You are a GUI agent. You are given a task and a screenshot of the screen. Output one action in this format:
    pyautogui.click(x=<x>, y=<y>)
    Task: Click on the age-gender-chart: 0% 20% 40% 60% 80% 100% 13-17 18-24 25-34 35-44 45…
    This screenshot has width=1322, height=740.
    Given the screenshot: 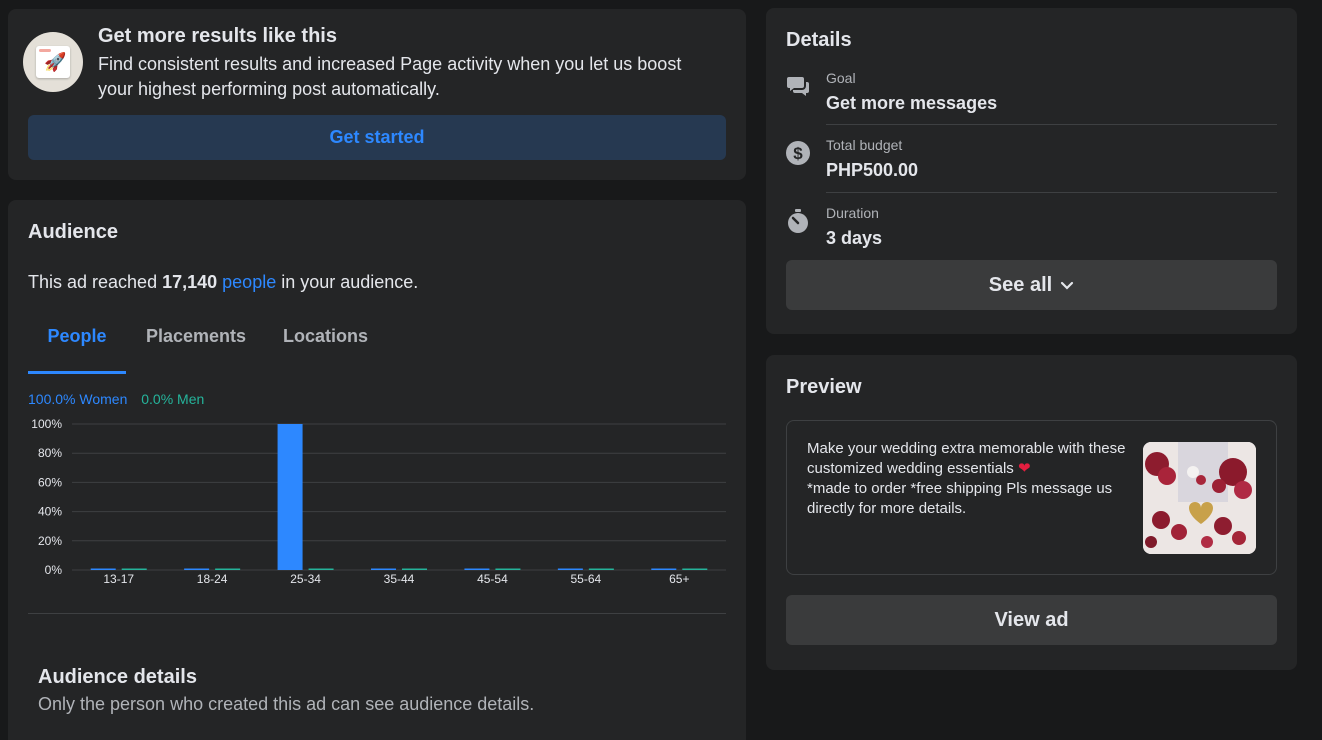 What is the action you would take?
    pyautogui.click(x=378, y=501)
    